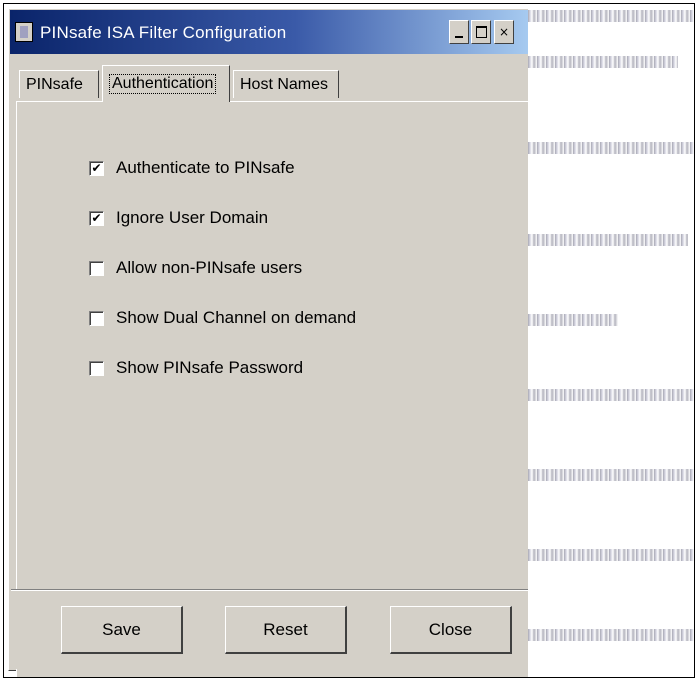 This screenshot has height=681, width=698. I want to click on reset-button: Reset, so click(286, 630).